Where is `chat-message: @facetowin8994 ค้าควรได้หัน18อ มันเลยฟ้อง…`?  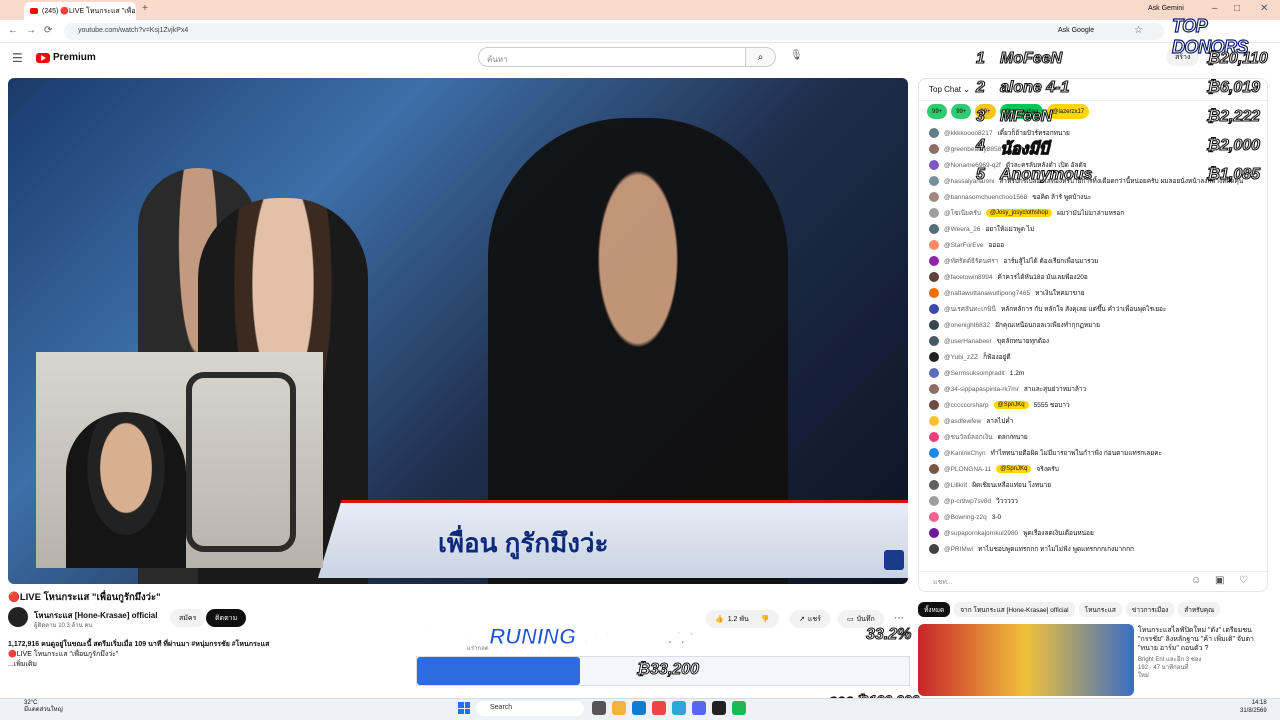
chat-message: @facetowin8994 ค้าควรได้หัน18อ มันเลยฟ้อง… is located at coordinates (1093, 277).